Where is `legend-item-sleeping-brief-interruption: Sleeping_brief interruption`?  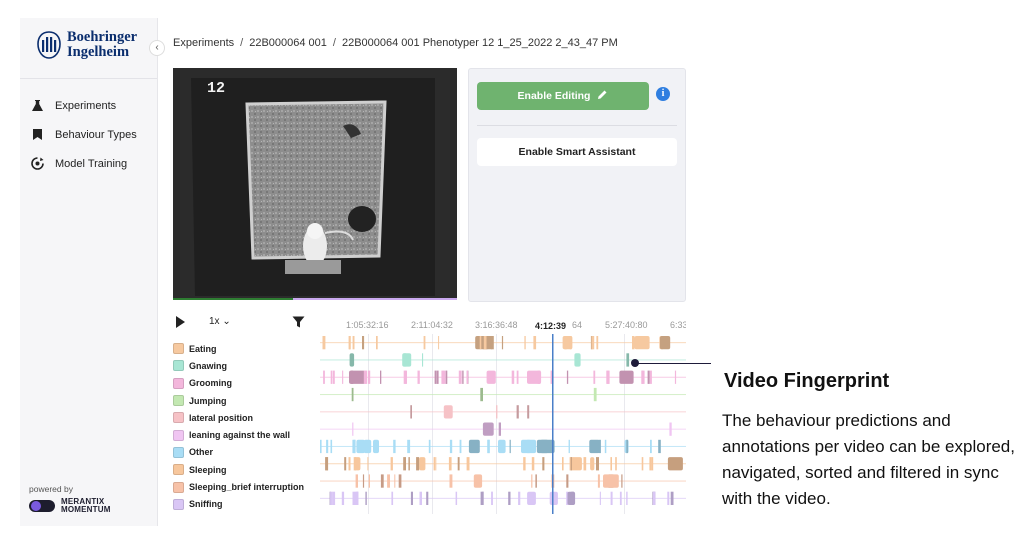 legend-item-sleeping-brief-interruption: Sleeping_brief interruption is located at coordinates (238, 486).